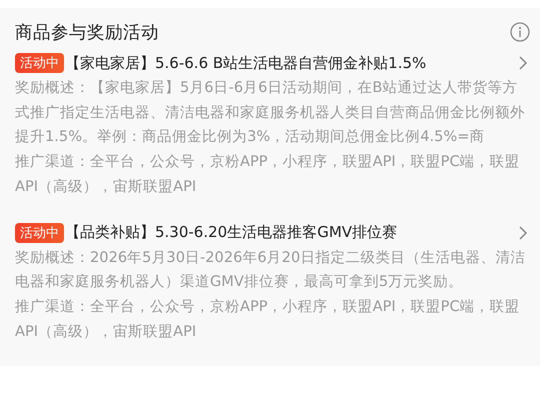  Describe the element at coordinates (291, 232) in the screenshot. I see `activity-title: 【品类补贴】5.30-6.20生活电器推客GMV排位赛` at that location.